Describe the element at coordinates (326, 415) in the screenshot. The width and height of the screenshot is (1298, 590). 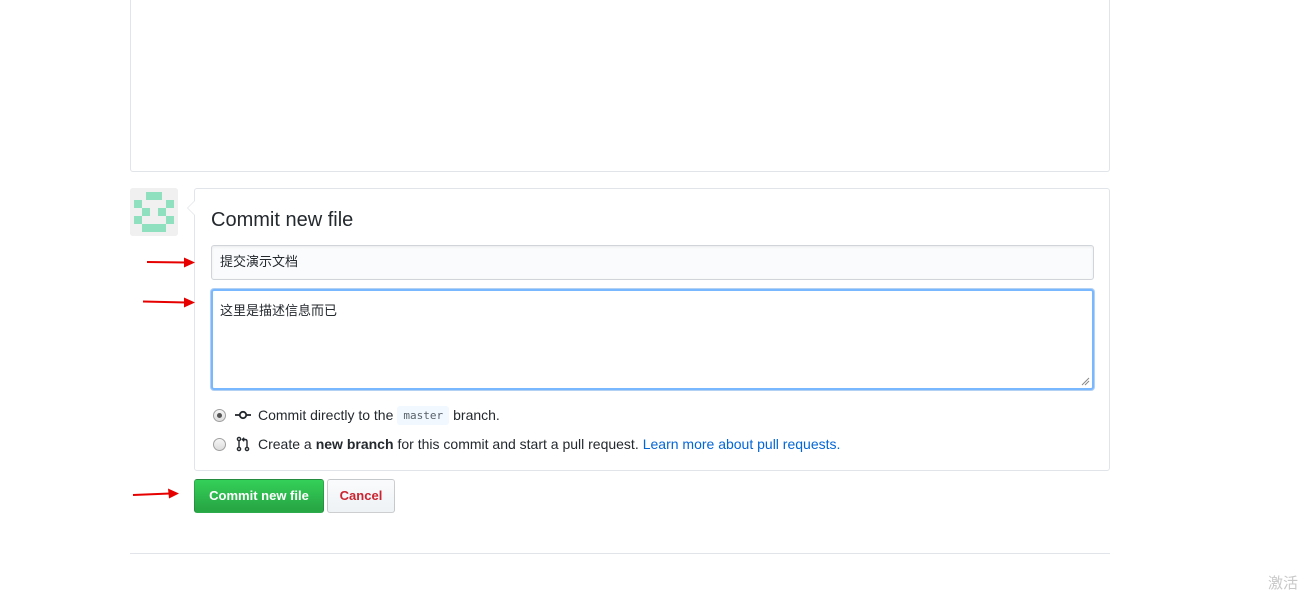
I see `commit-directly-text: Commit directly to the` at that location.